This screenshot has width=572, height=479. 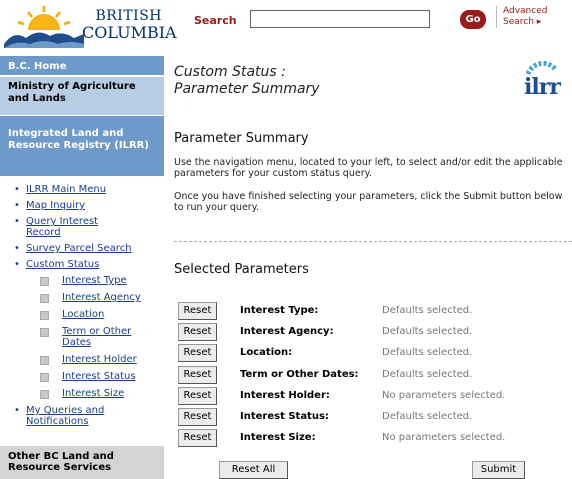 What do you see at coordinates (128, 16) in the screenshot?
I see `logo-line1: BRITISH` at bounding box center [128, 16].